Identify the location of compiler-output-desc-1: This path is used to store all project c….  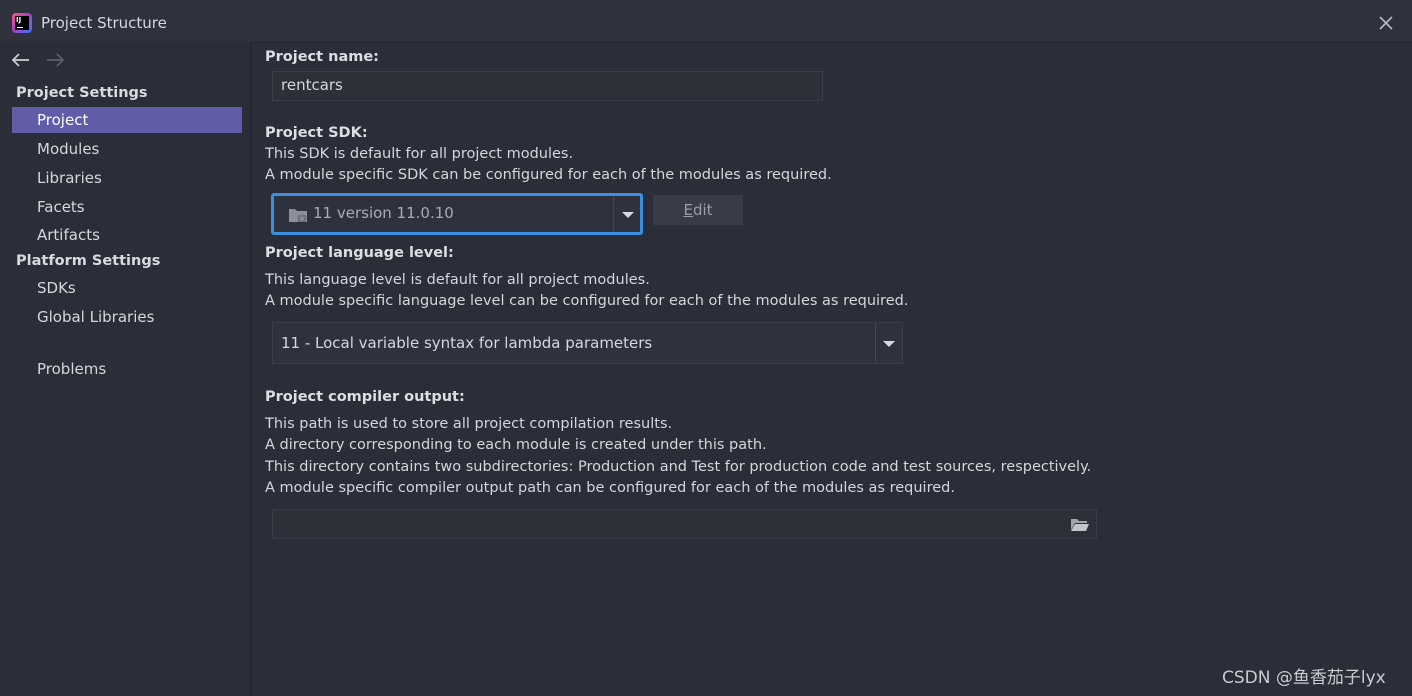
(469, 424).